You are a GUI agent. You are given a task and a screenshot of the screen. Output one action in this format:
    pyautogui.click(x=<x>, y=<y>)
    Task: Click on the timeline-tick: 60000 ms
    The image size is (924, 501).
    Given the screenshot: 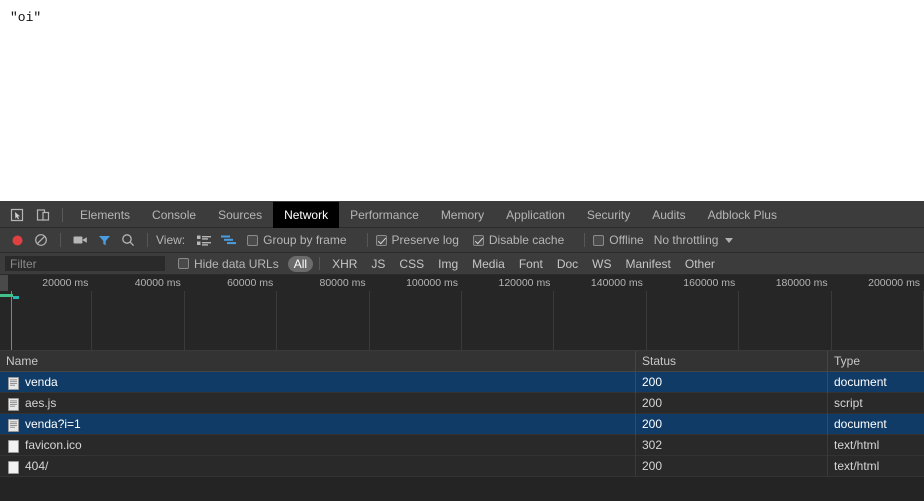 What is the action you would take?
    pyautogui.click(x=231, y=312)
    